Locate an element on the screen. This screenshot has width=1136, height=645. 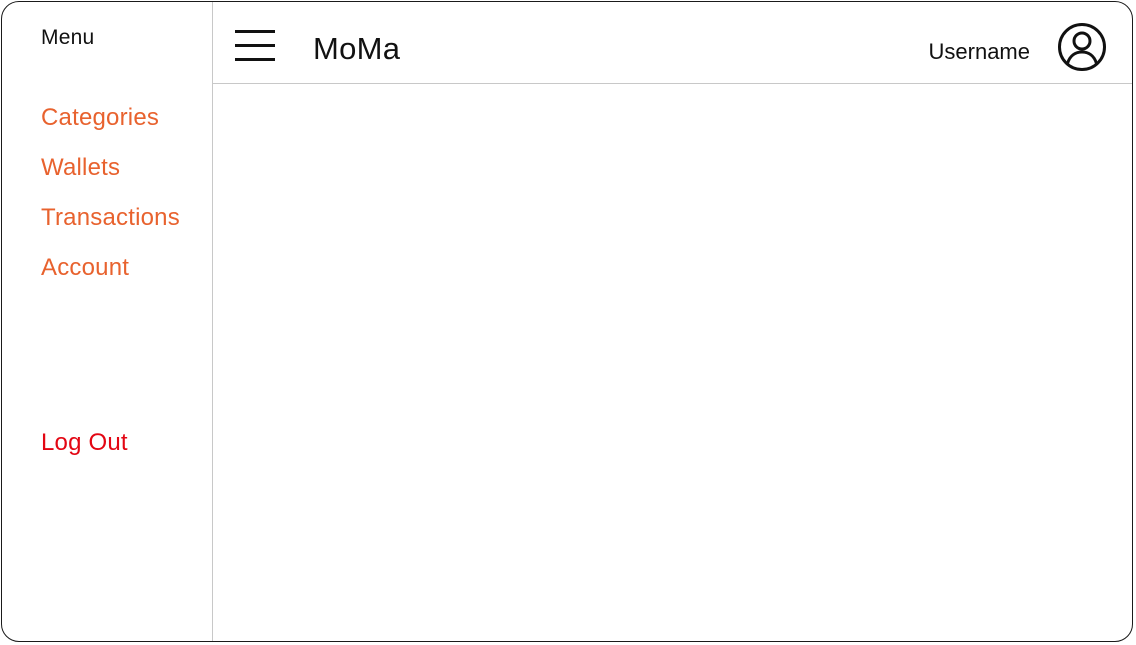
sidebar-item-categories: Categories is located at coordinates (100, 118).